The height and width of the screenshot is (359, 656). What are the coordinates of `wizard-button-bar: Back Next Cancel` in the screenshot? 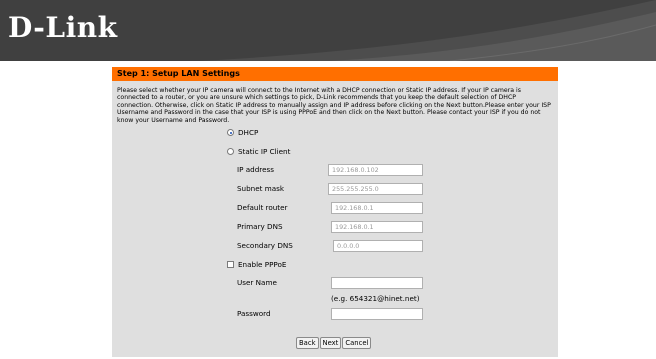 It's located at (334, 340).